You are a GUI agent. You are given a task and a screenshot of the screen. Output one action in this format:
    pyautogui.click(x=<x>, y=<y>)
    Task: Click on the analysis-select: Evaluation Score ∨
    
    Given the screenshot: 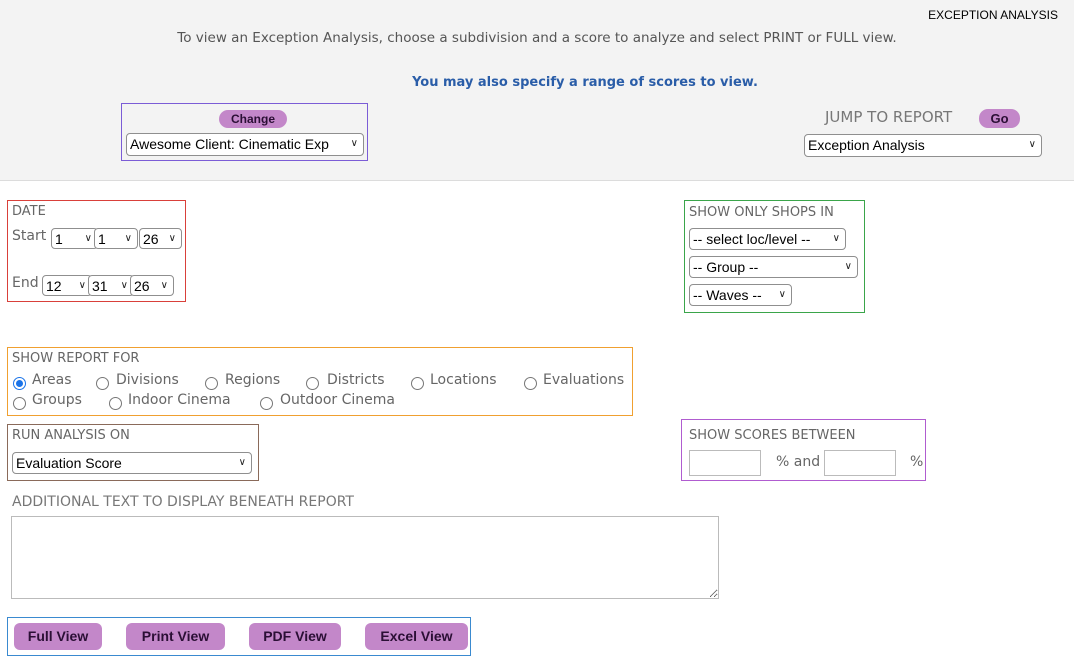 What is the action you would take?
    pyautogui.click(x=132, y=463)
    